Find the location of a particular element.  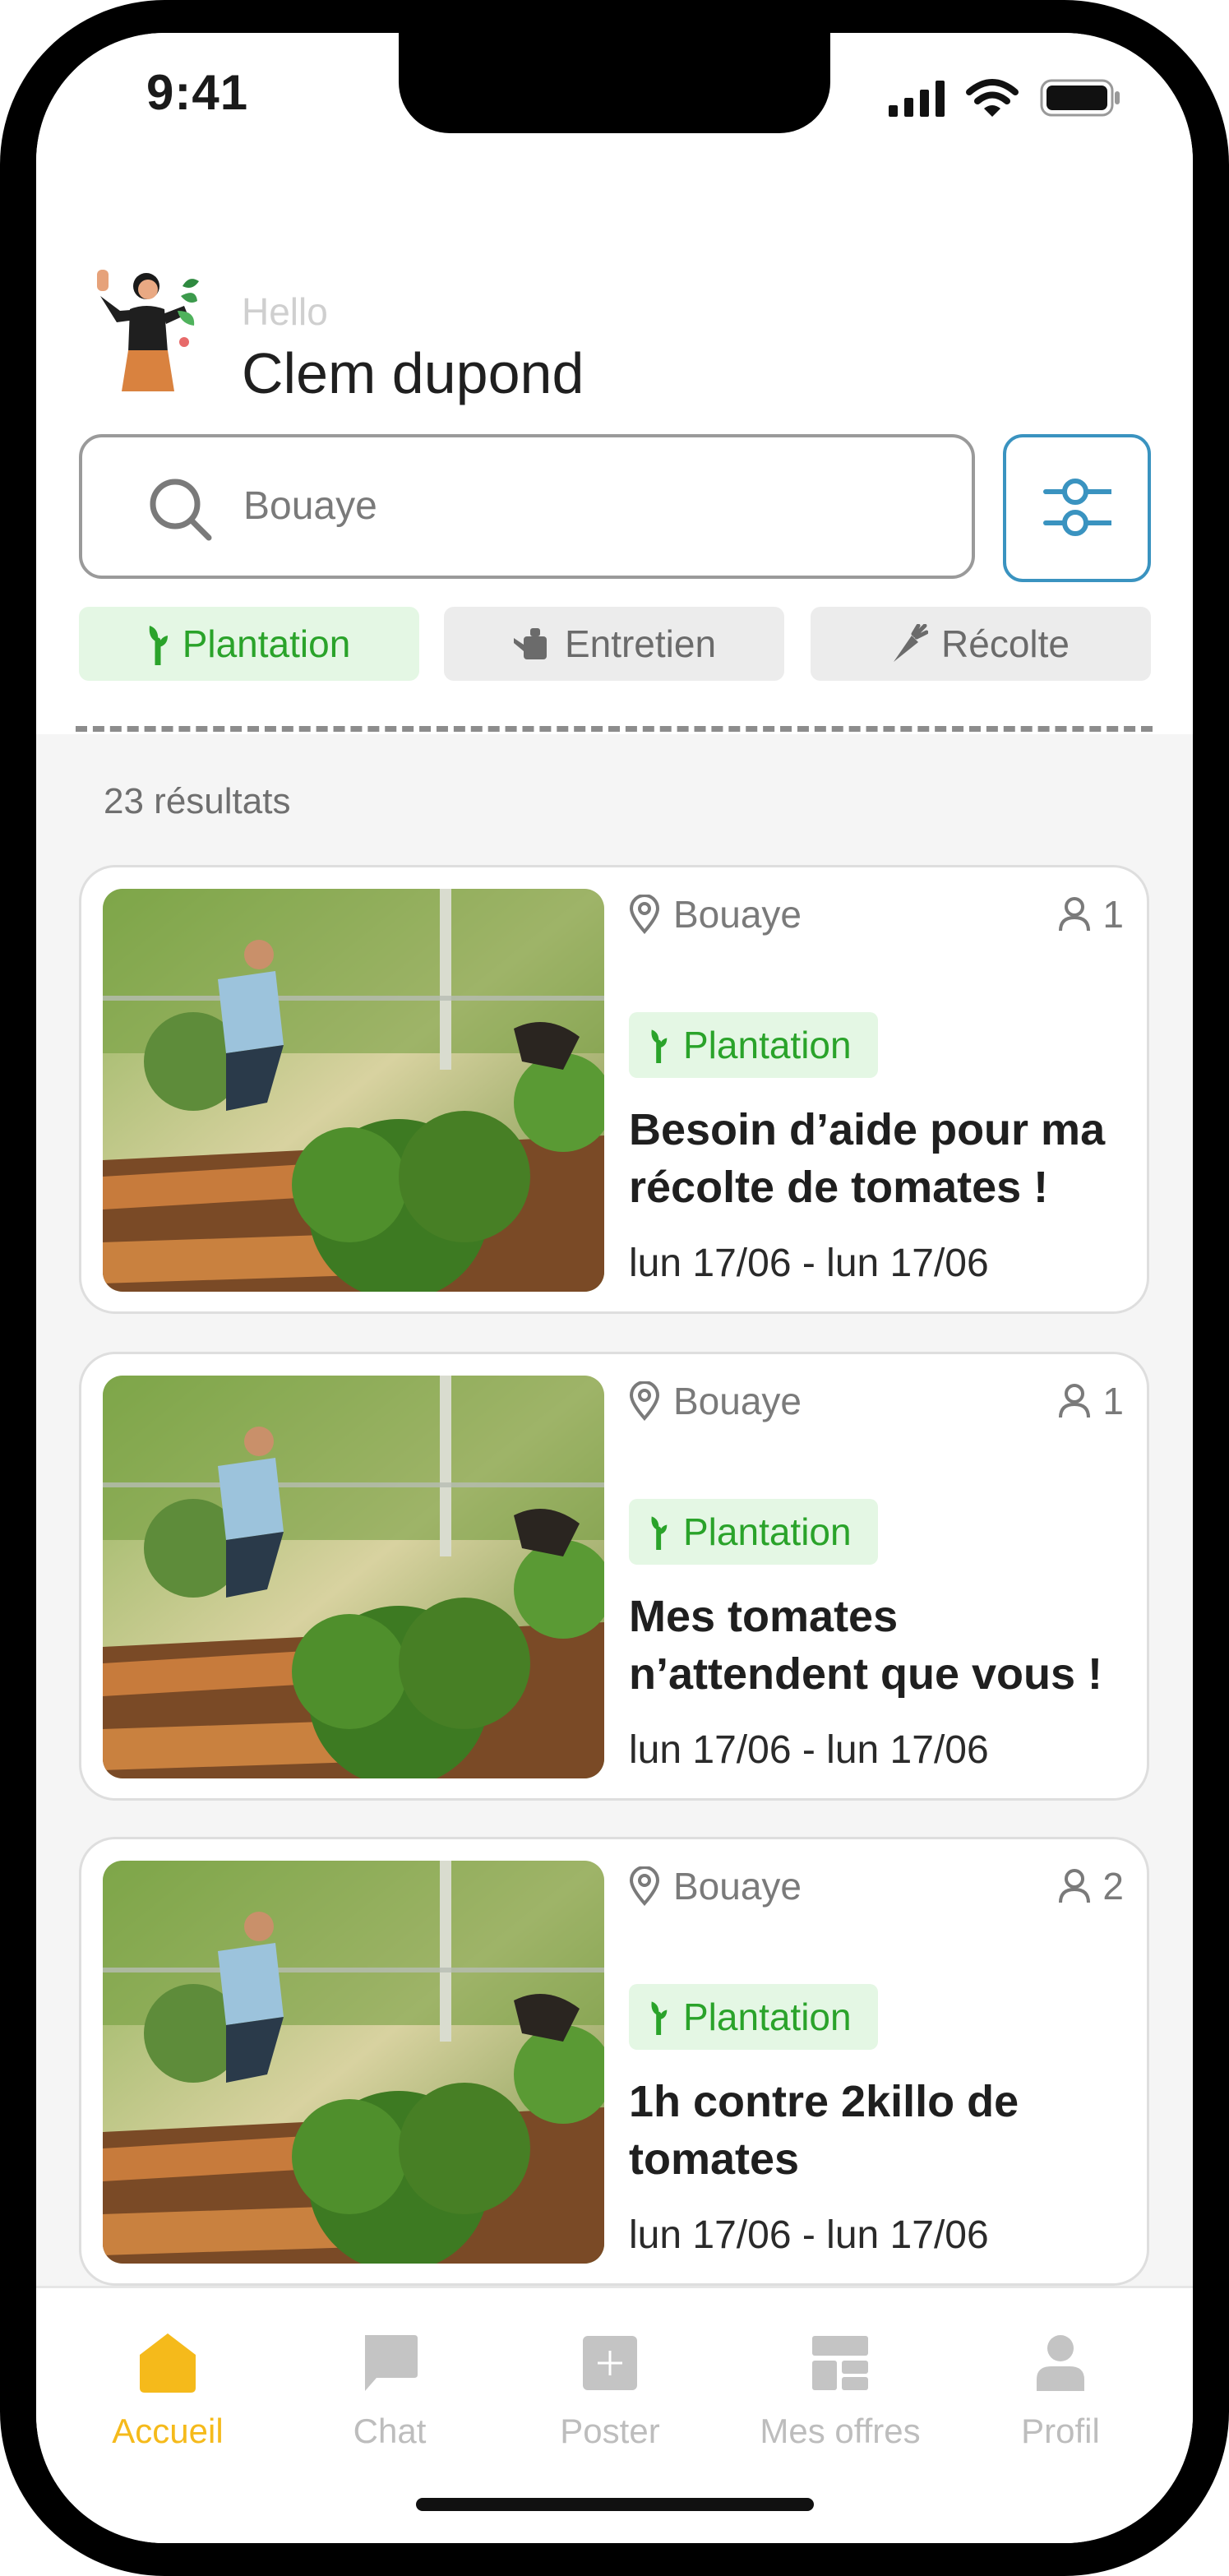

chip-label: Entretien is located at coordinates (640, 643).